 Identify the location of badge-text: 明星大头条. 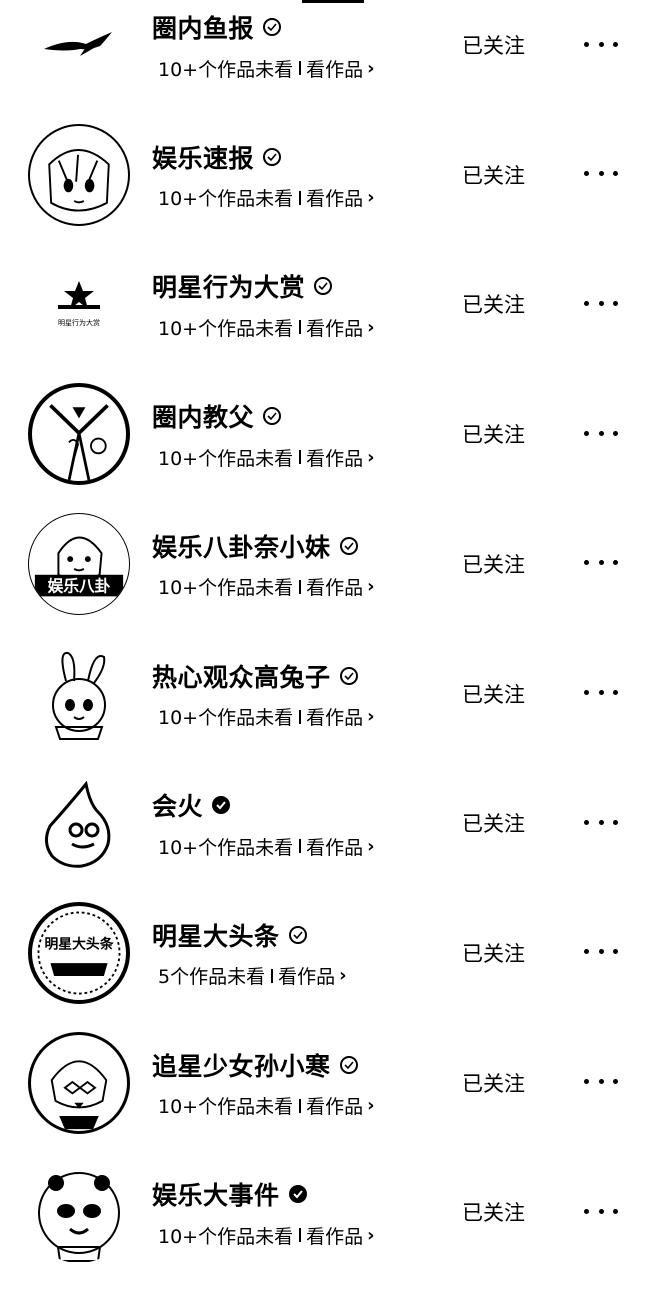
(78, 943).